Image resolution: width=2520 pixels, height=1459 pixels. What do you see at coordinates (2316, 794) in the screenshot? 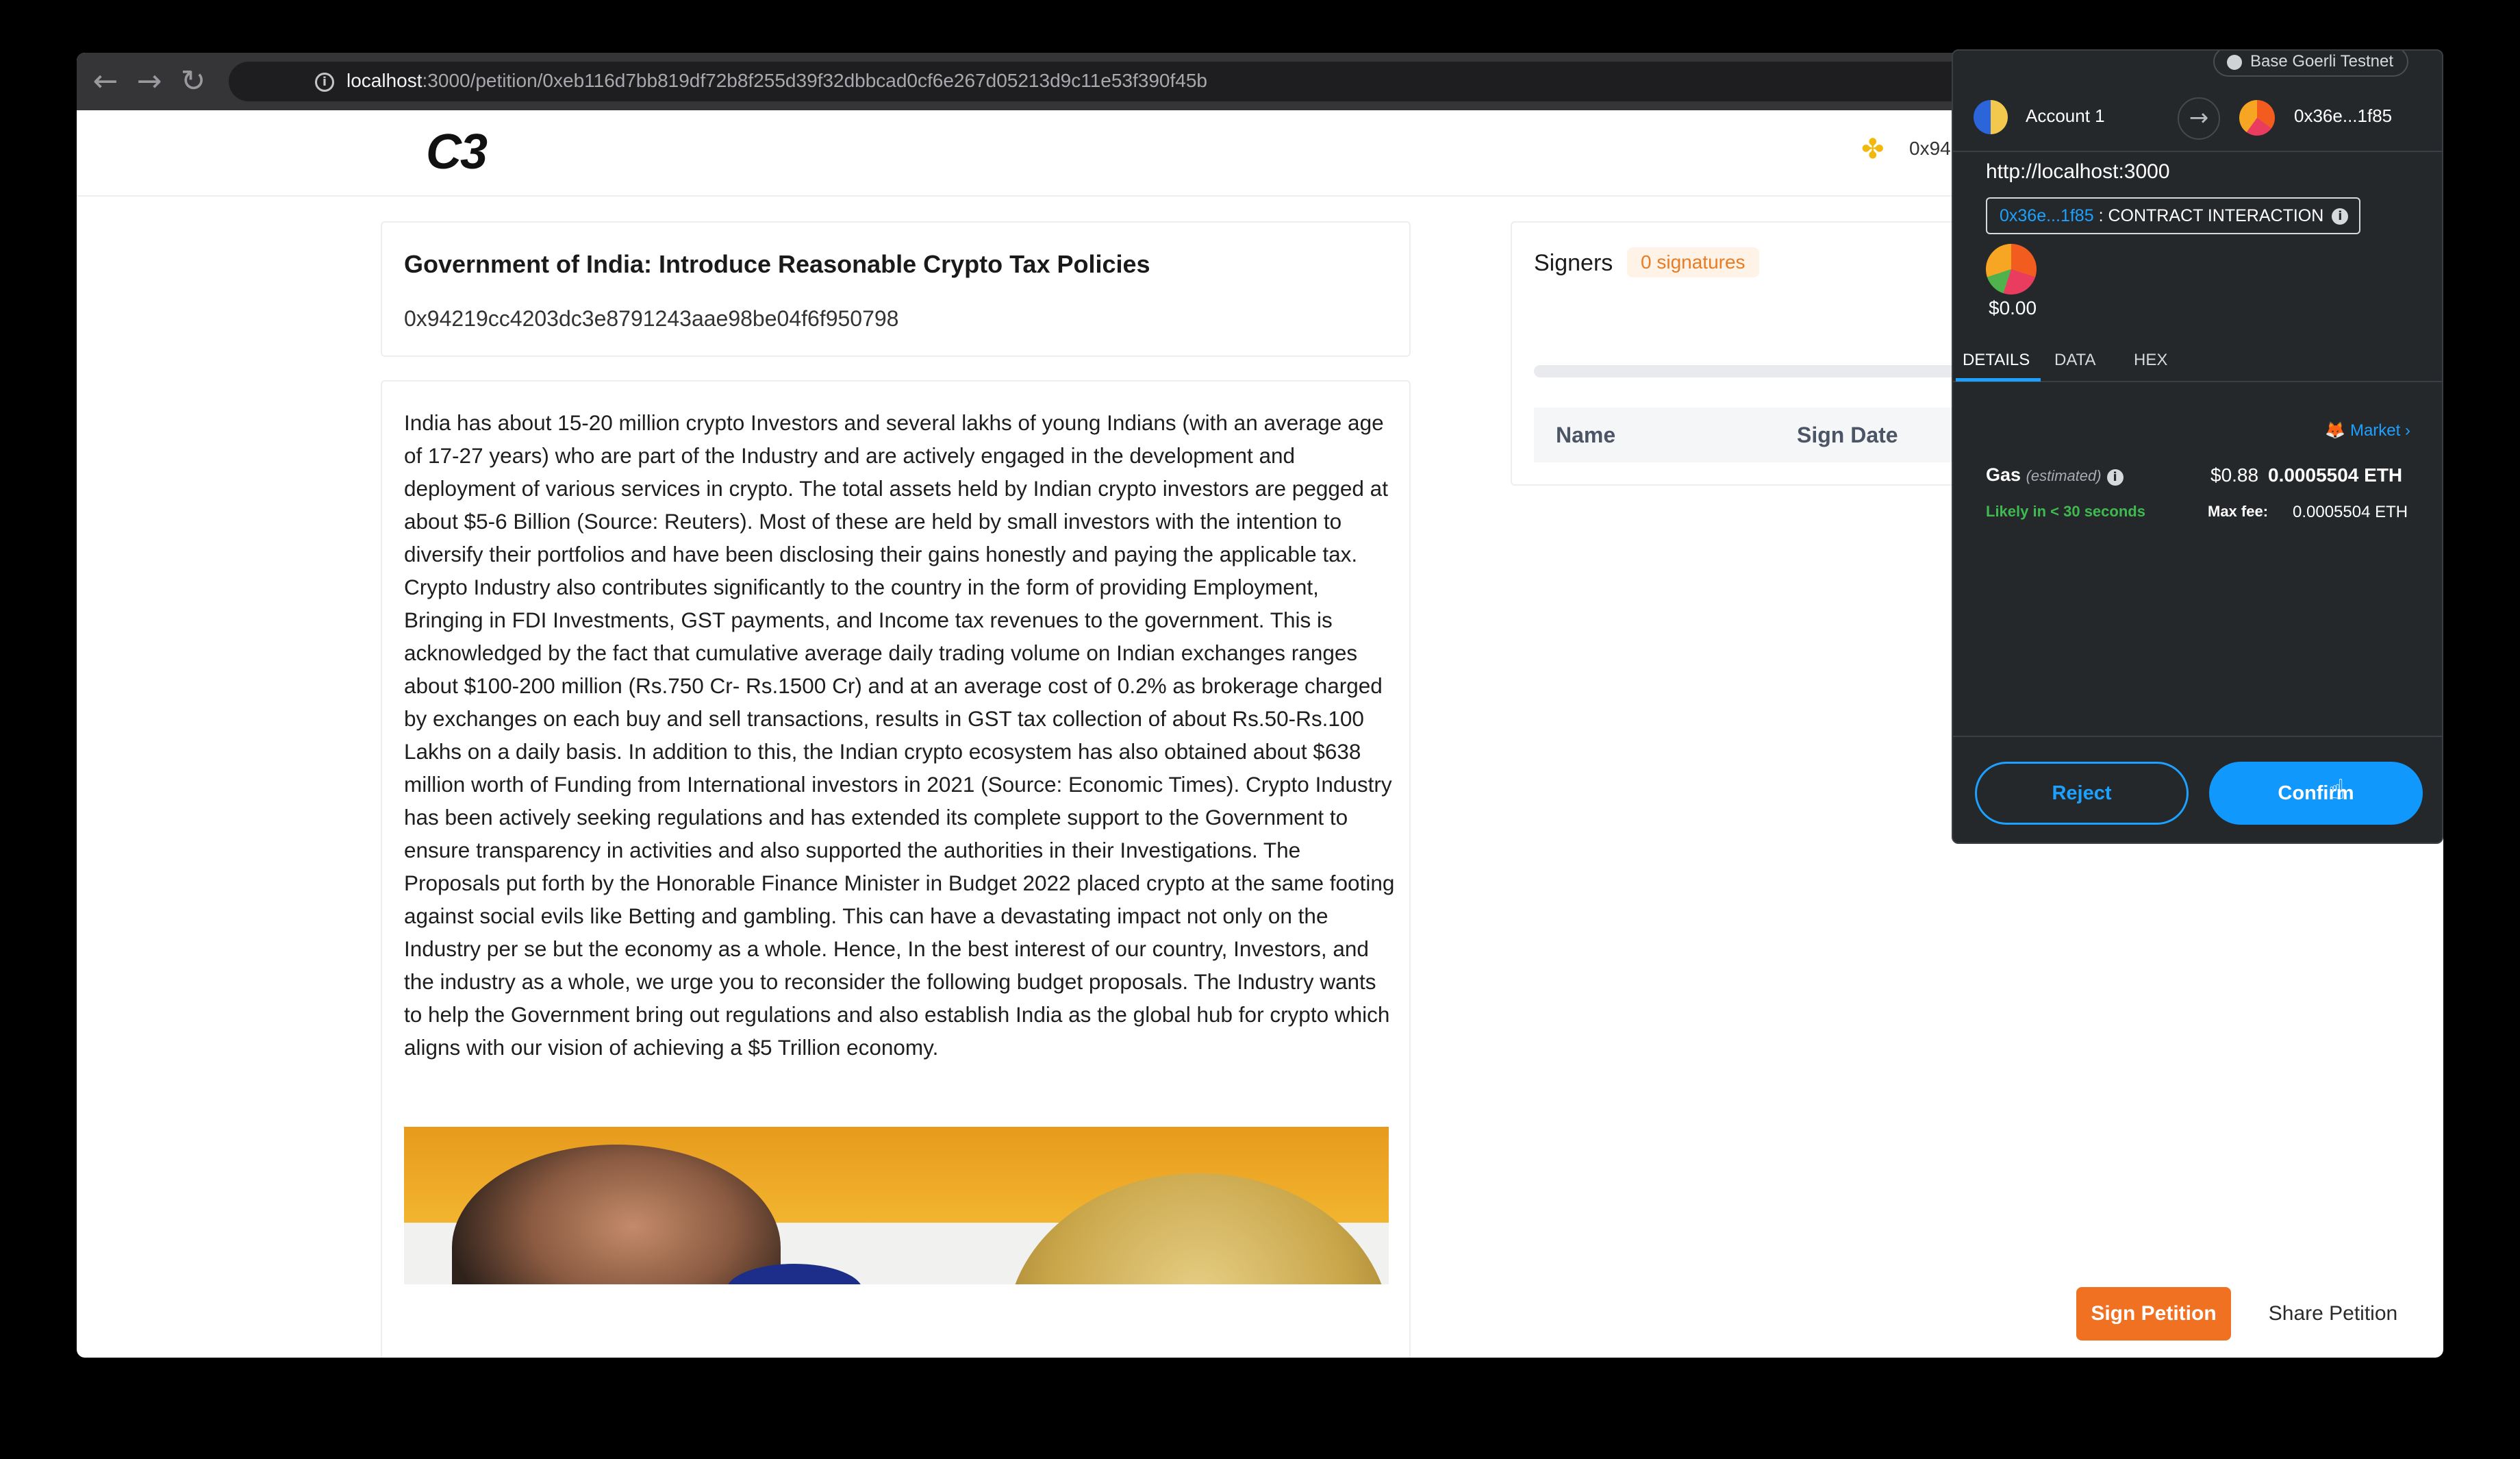
I see `confirm-button: Confirm` at bounding box center [2316, 794].